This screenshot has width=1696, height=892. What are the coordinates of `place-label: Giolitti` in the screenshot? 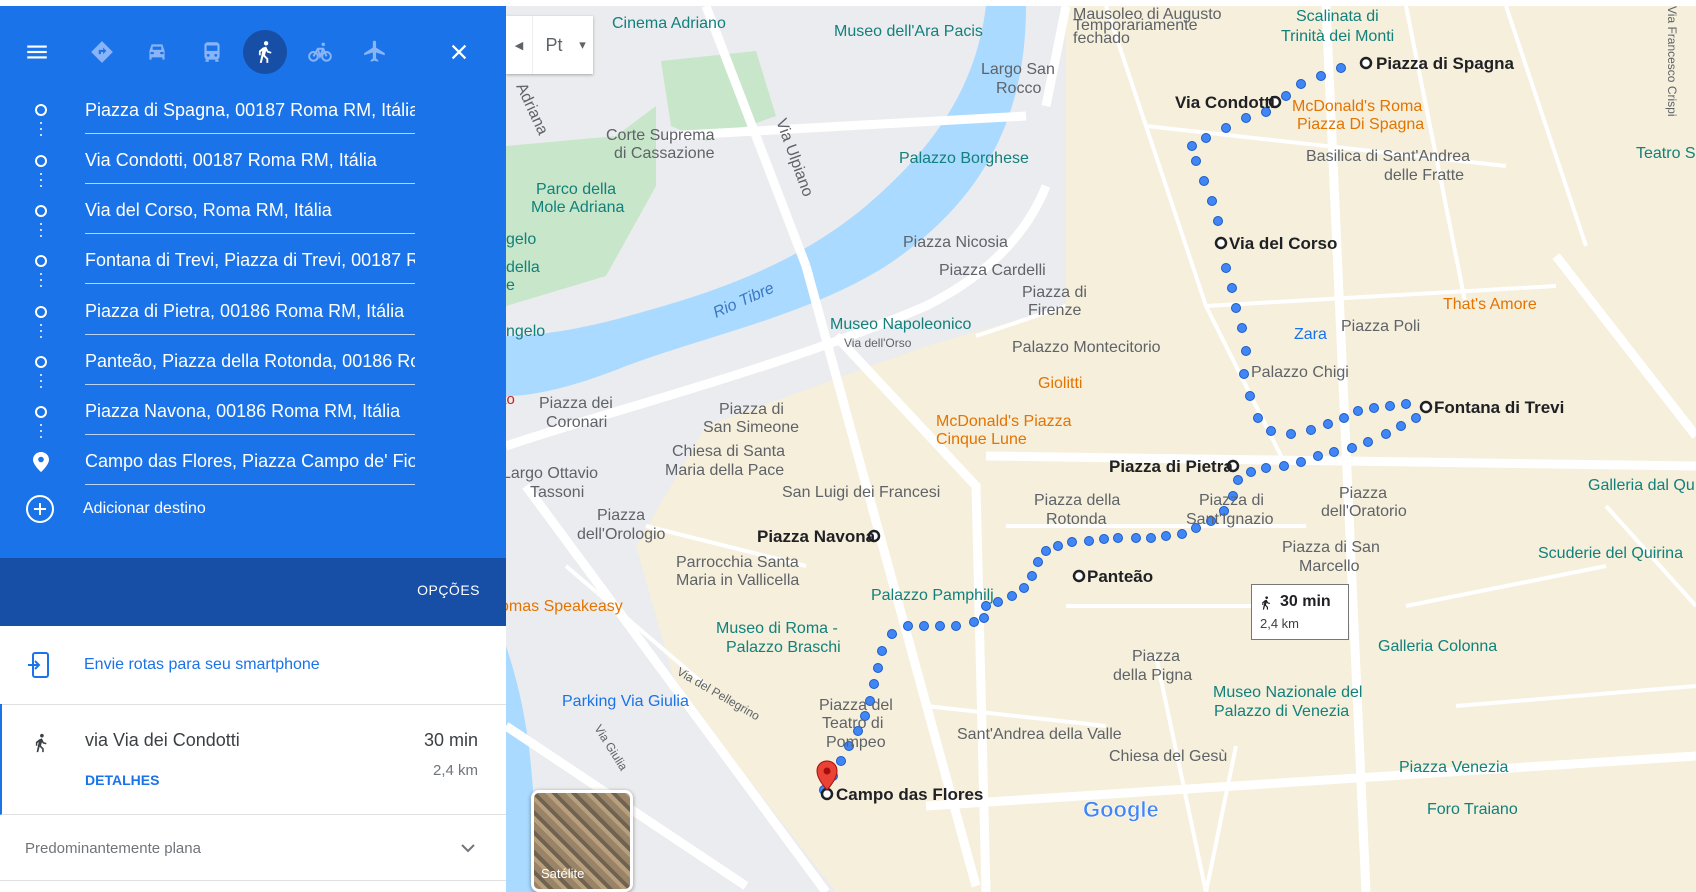 It's located at (1060, 383).